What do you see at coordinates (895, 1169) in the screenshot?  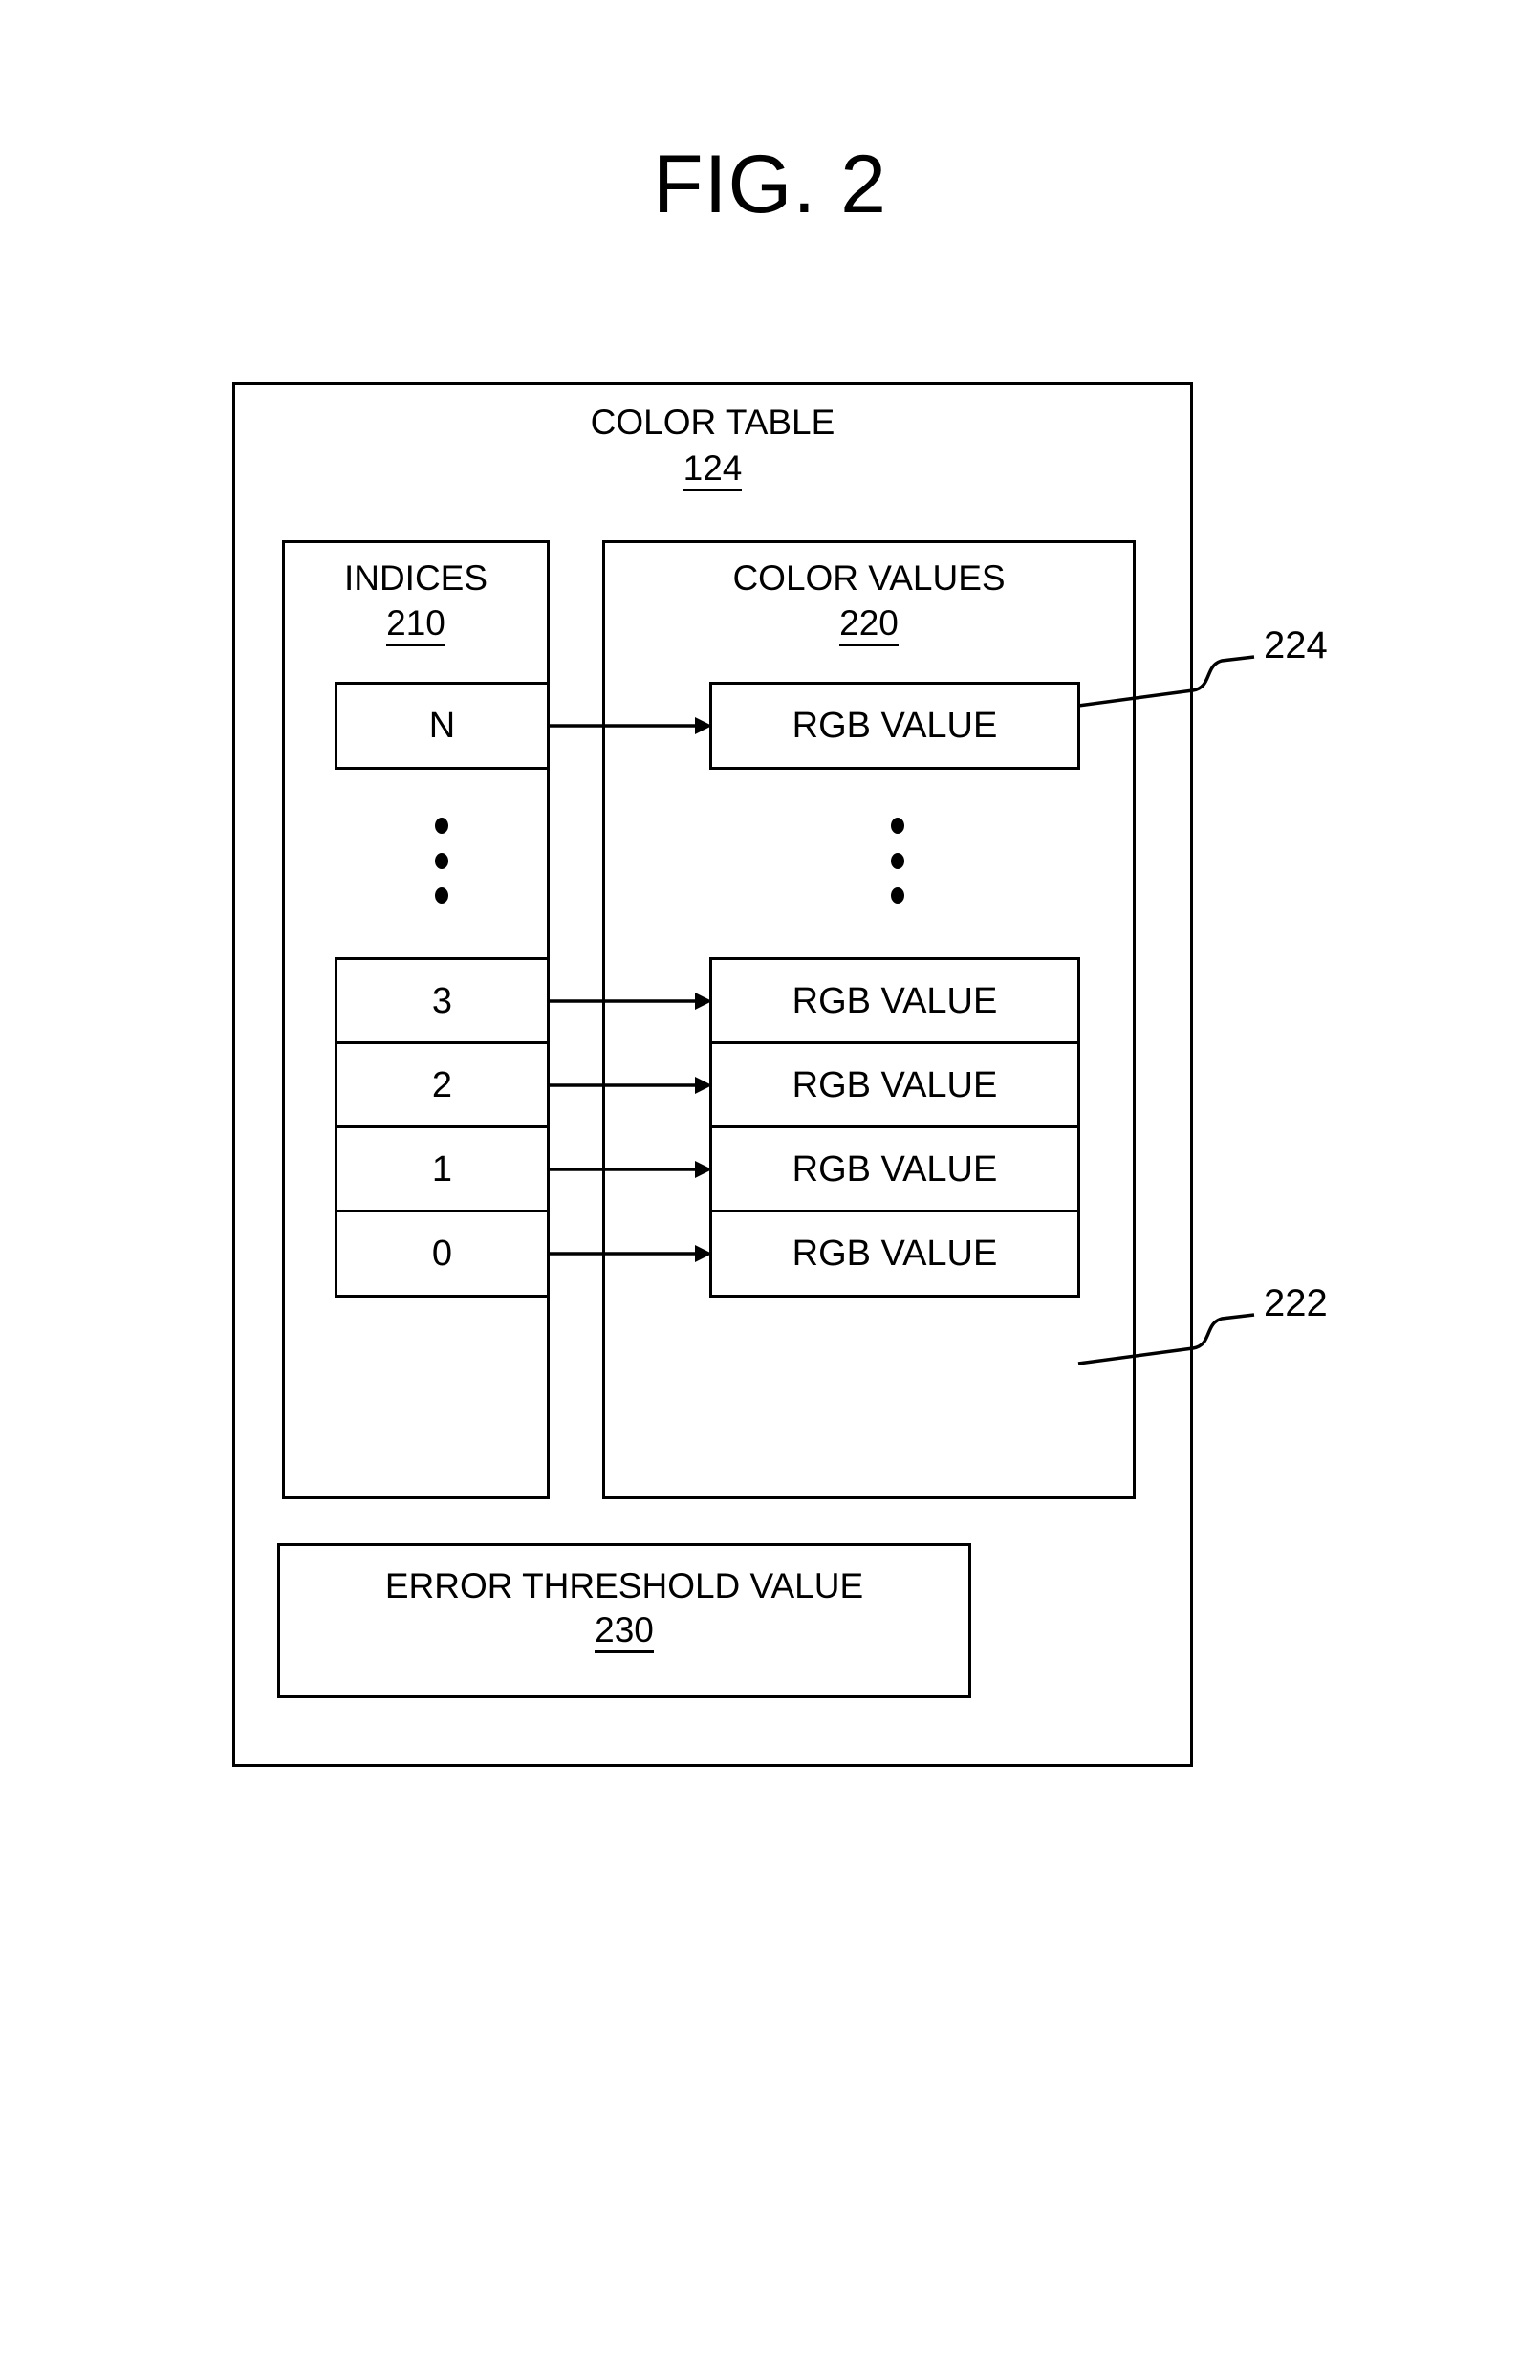 I see `rgb-value-cell-1: RGB VALUE` at bounding box center [895, 1169].